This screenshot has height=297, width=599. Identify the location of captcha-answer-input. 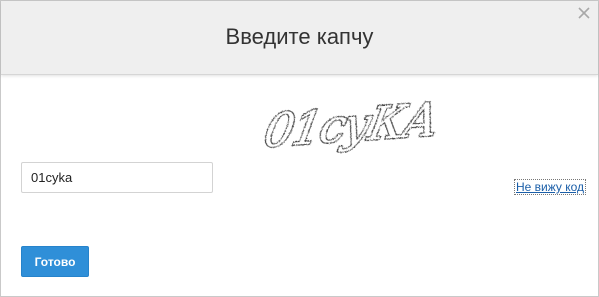
(117, 177).